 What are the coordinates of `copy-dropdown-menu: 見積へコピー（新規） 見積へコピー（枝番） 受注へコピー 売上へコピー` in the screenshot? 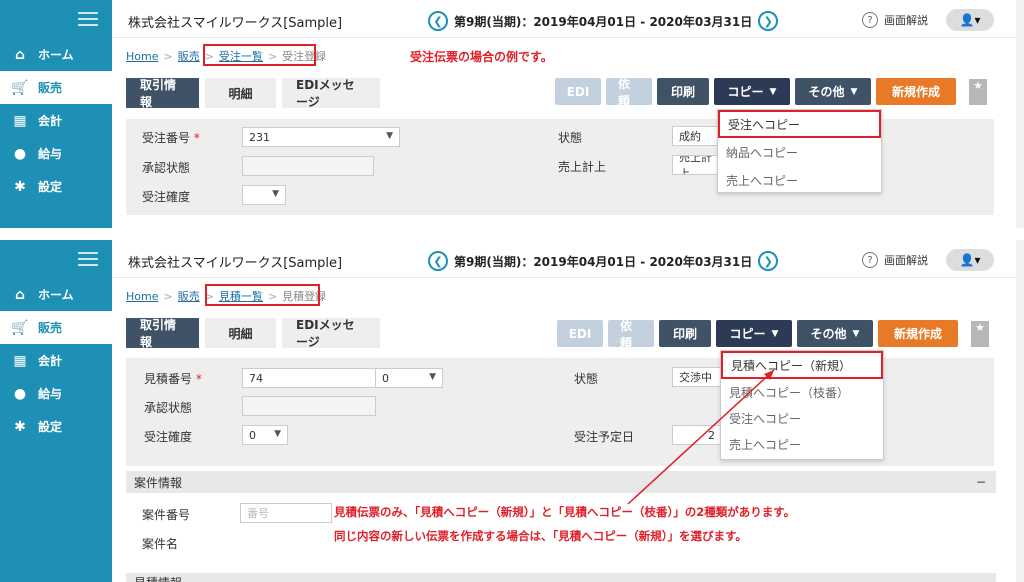 It's located at (802, 405).